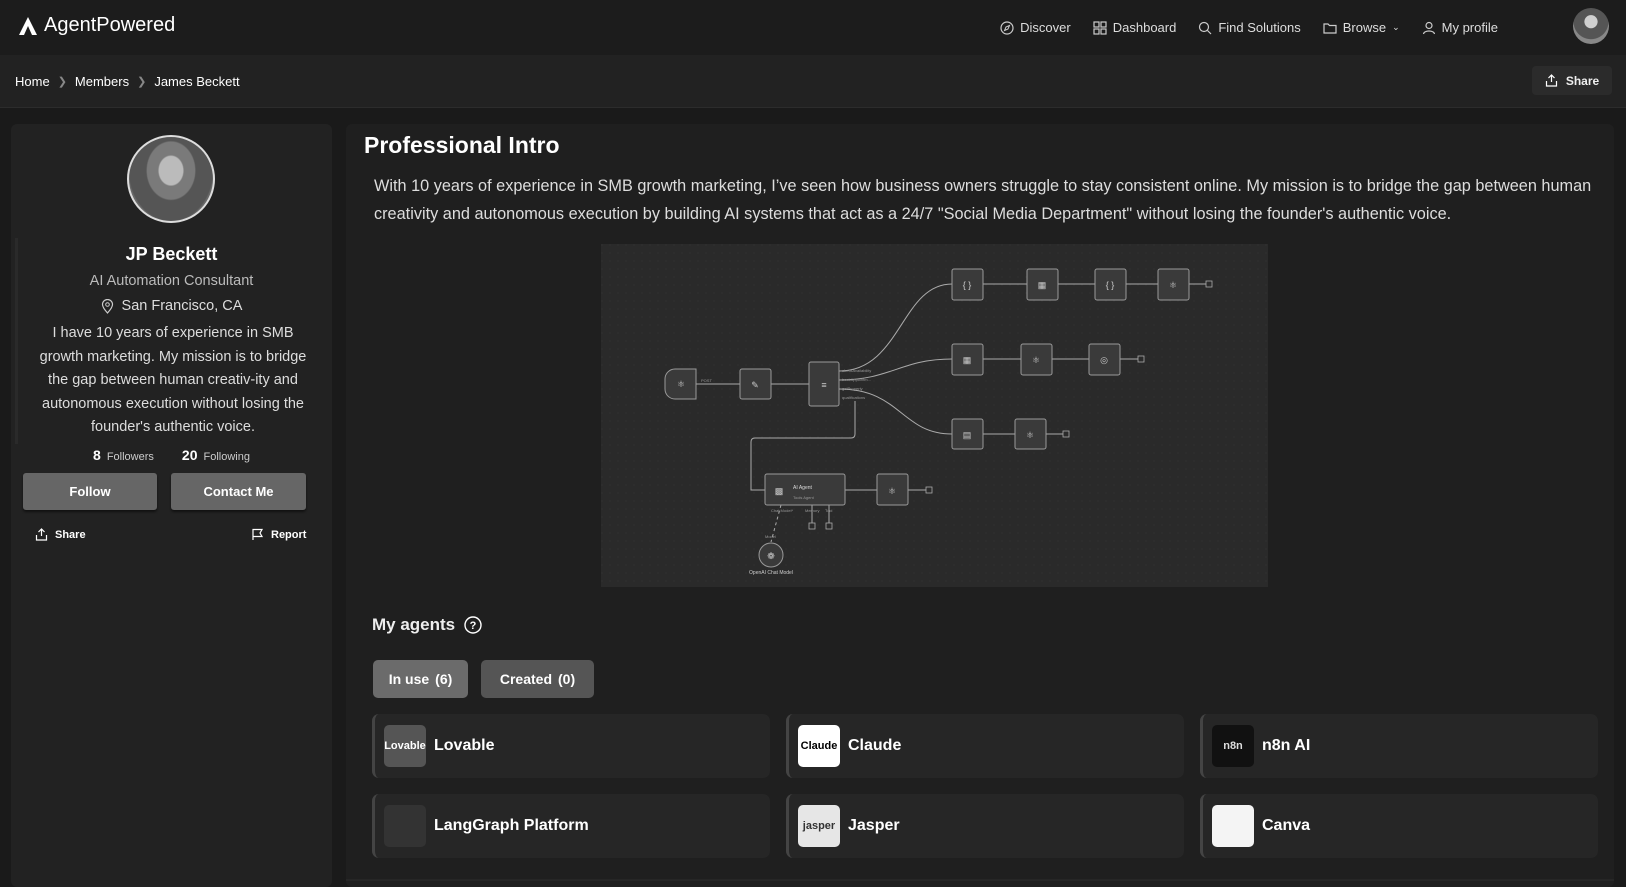 This screenshot has width=1626, height=887. Describe the element at coordinates (444, 679) in the screenshot. I see `tab-count: (6)` at that location.